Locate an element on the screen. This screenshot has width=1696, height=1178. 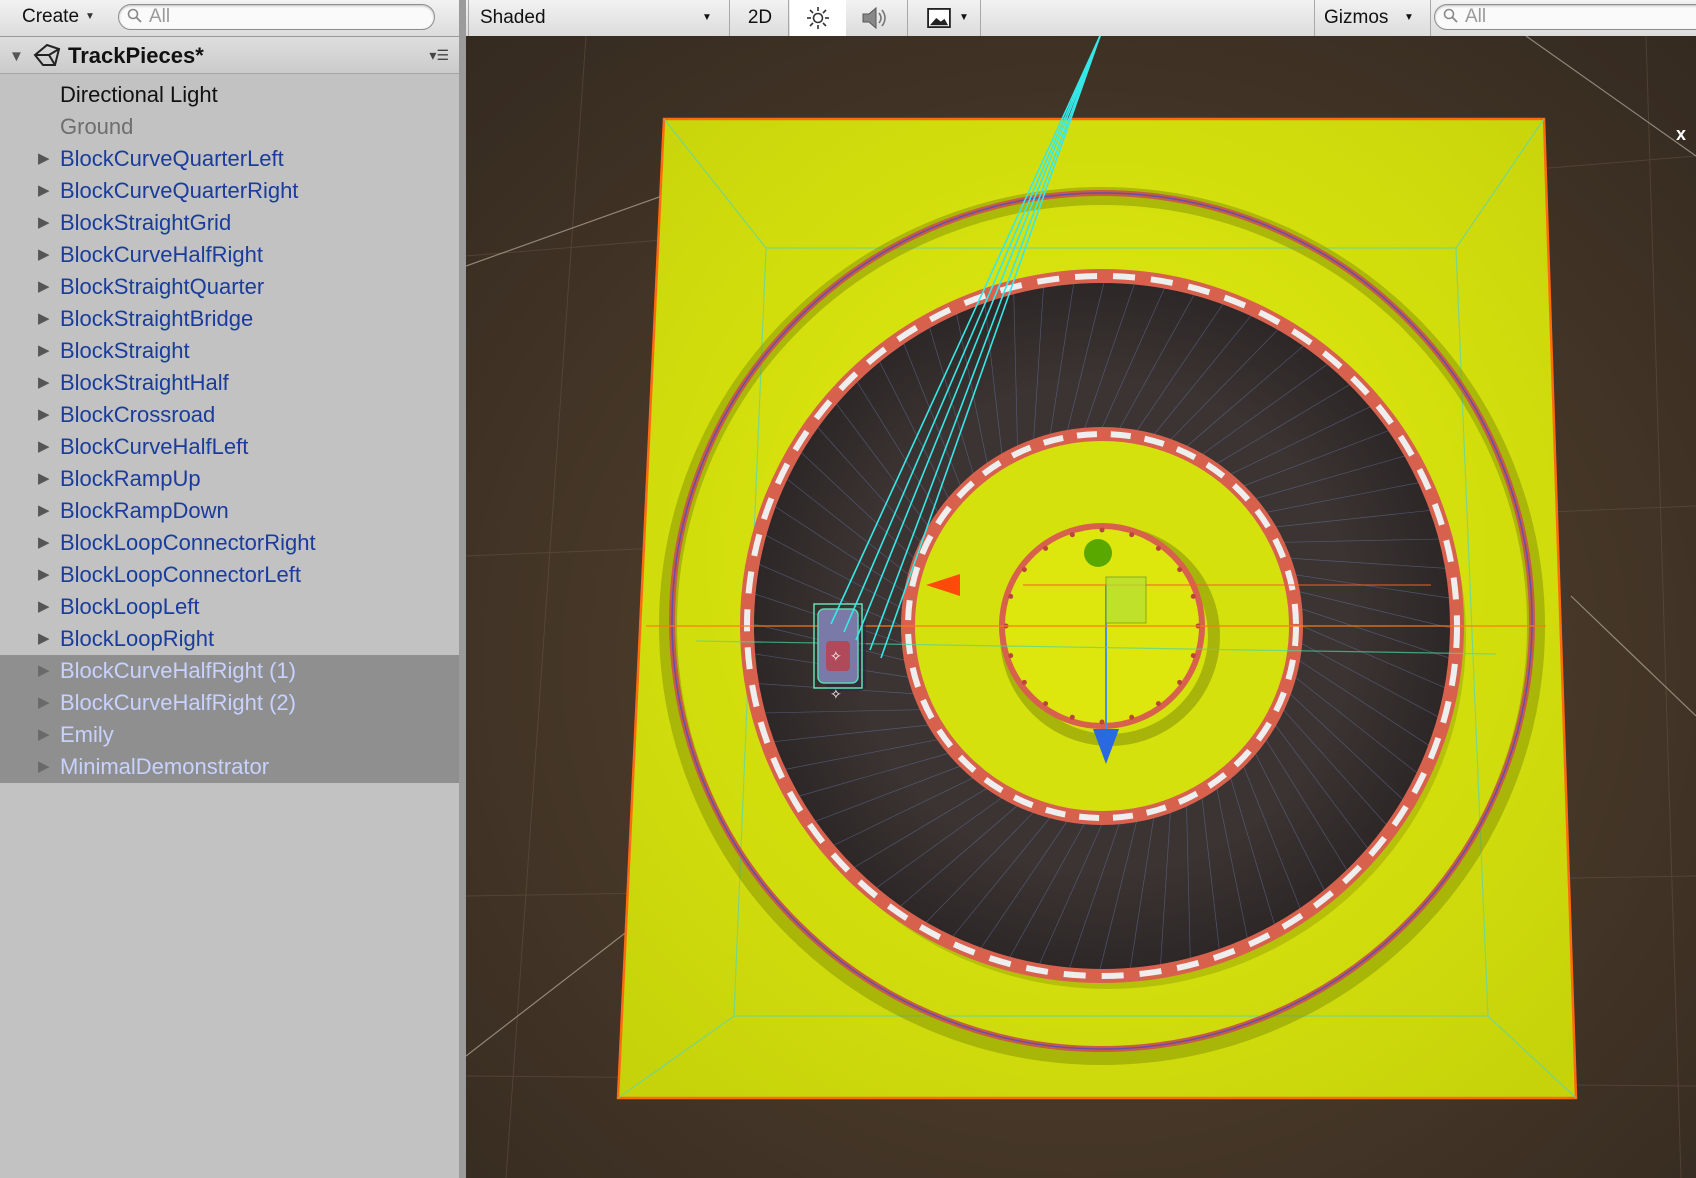
car-object: ✧ ✧ is located at coordinates (839, 653).